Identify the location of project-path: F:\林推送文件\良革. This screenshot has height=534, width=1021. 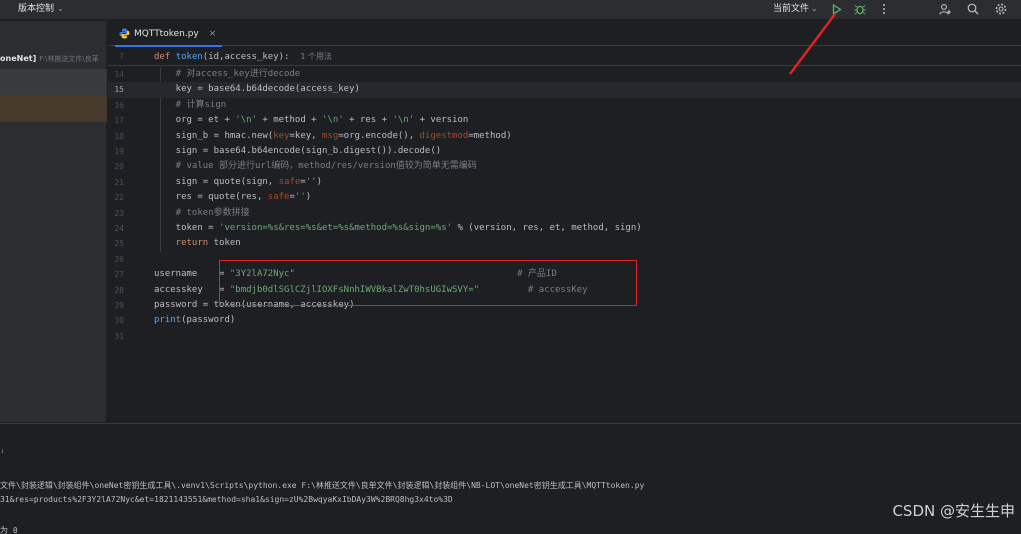
(69, 59).